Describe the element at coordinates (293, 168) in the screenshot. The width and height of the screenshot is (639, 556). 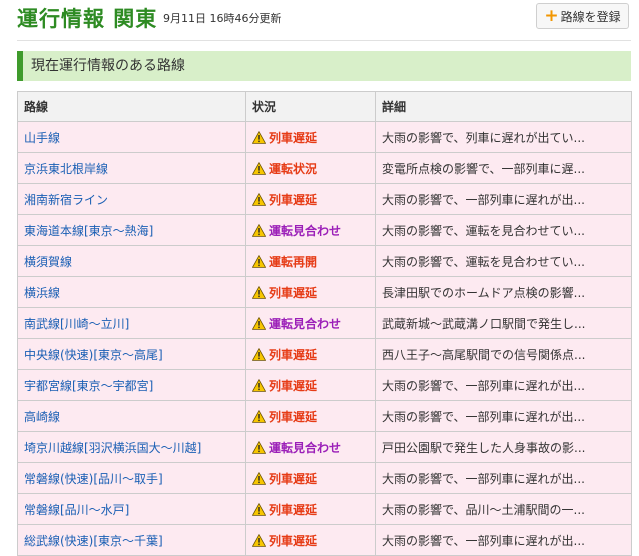
I see `status-label: 運転状況` at that location.